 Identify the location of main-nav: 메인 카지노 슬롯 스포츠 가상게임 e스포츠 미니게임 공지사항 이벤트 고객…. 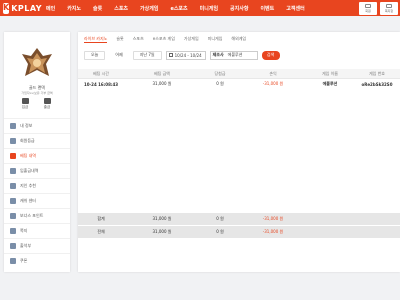
(181, 8).